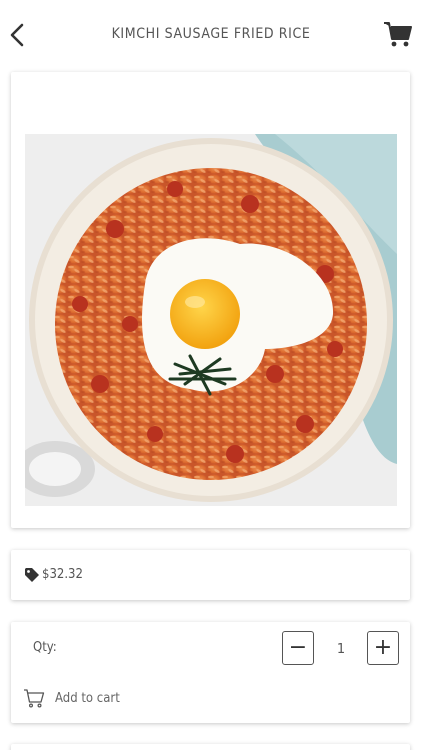  What do you see at coordinates (32, 575) in the screenshot?
I see `price-tag-icon` at bounding box center [32, 575].